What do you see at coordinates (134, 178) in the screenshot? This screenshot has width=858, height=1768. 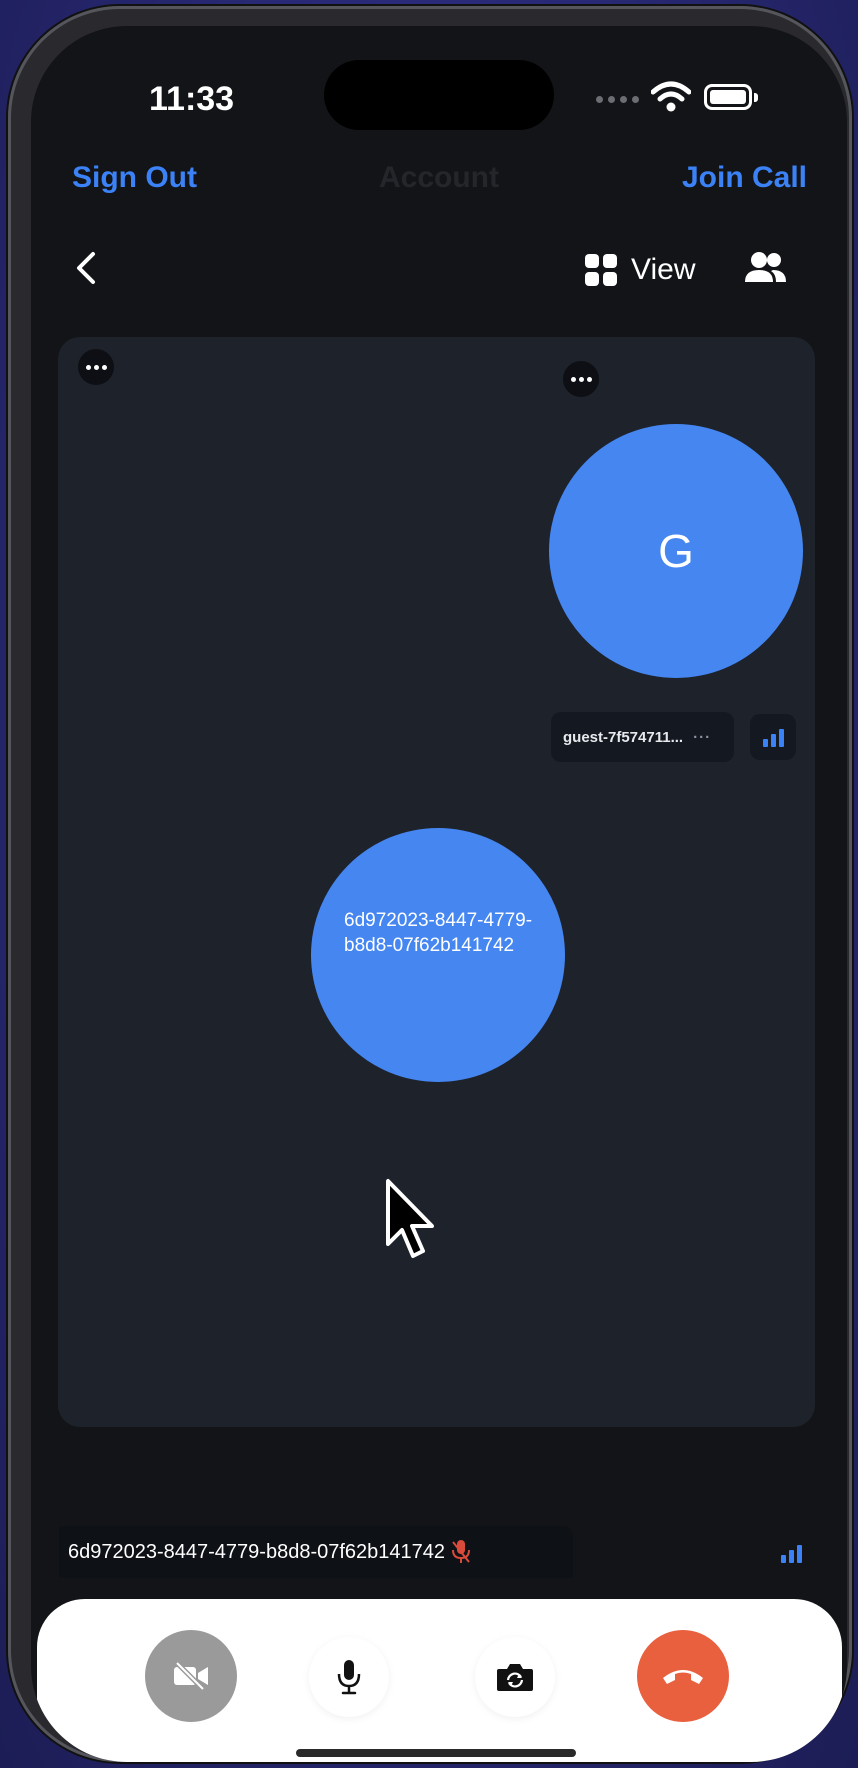 I see `sign-out-button: Sign Out` at bounding box center [134, 178].